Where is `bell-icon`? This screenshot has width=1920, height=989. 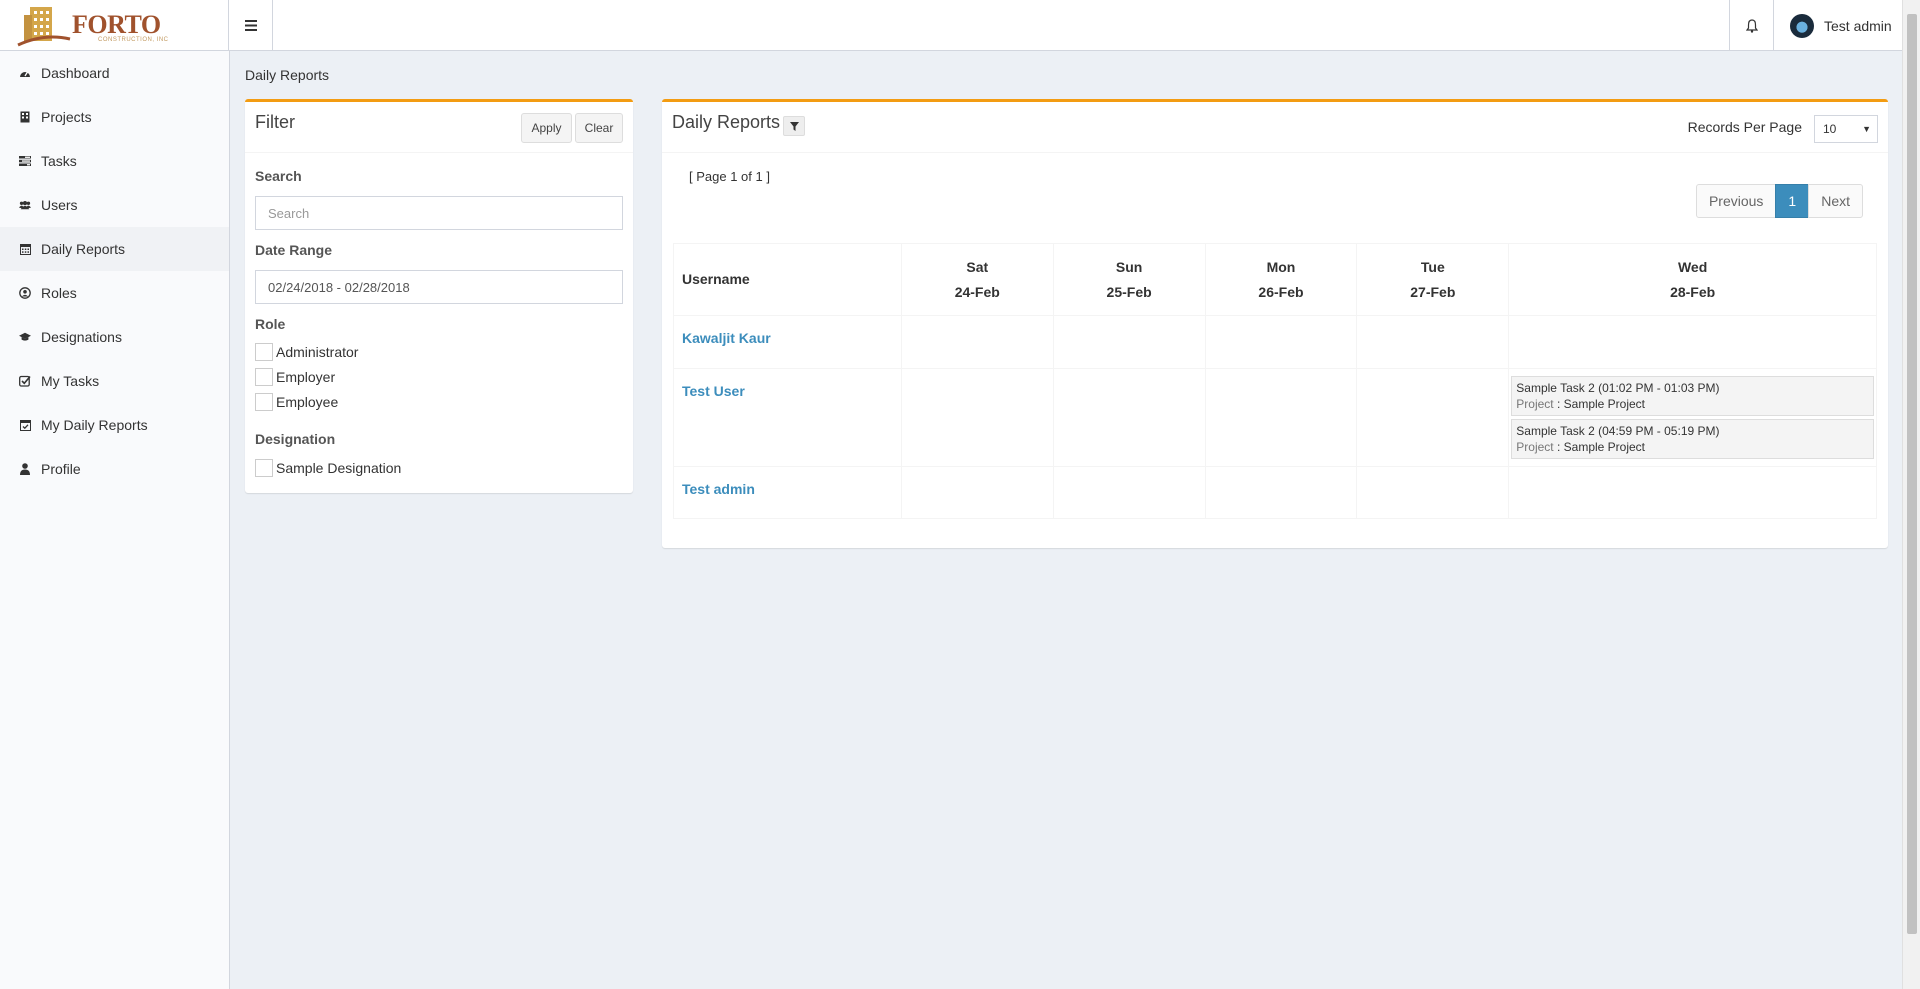 bell-icon is located at coordinates (1751, 25).